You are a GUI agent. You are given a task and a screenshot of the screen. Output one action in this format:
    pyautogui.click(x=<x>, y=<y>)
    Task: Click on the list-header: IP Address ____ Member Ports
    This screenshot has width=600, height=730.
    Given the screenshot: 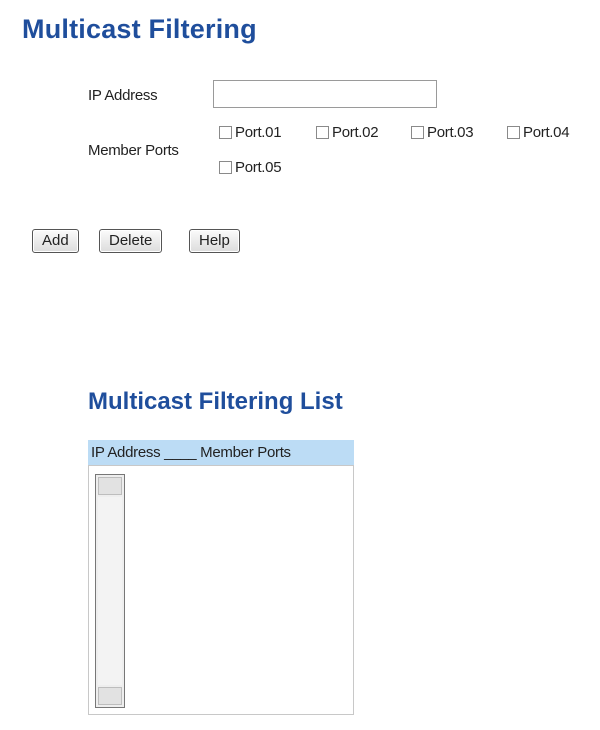 What is the action you would take?
    pyautogui.click(x=221, y=452)
    